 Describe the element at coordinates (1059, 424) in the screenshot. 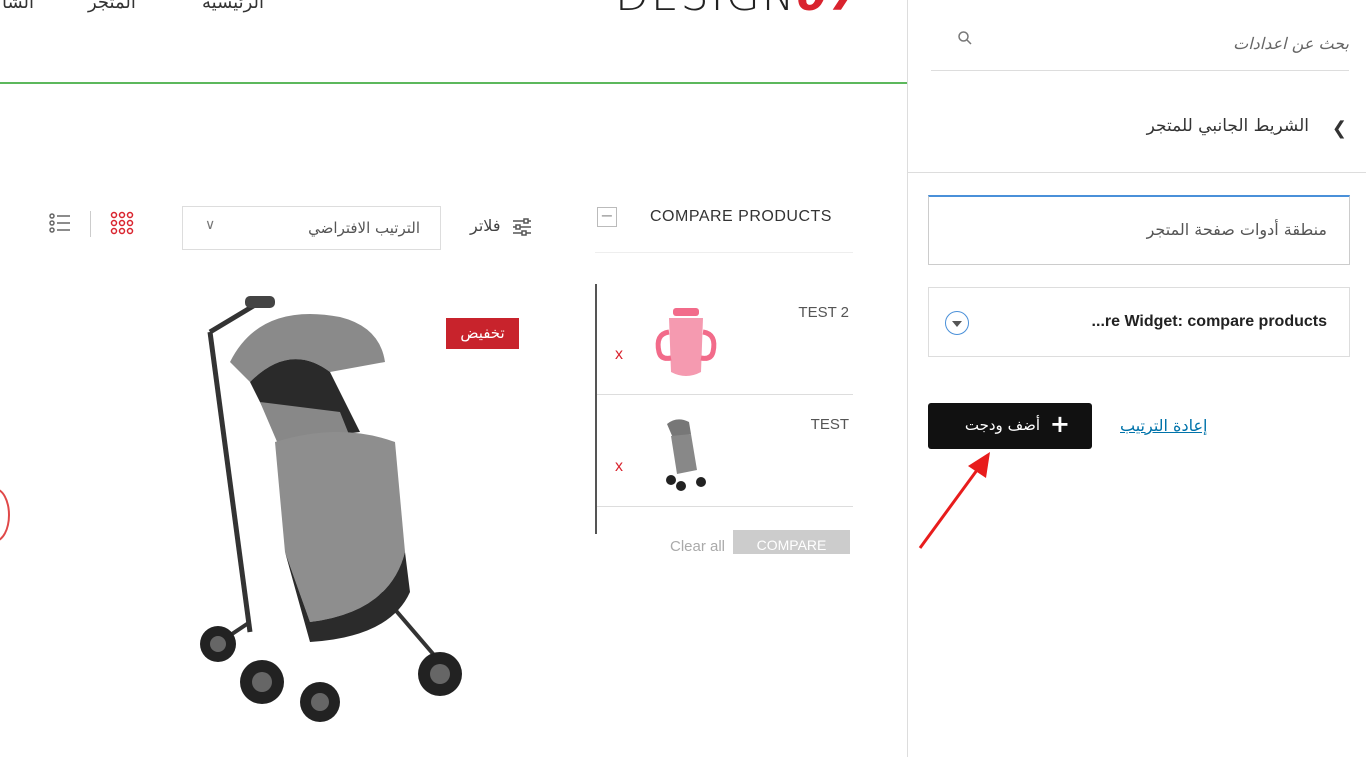

I see `plus-icon: +` at that location.